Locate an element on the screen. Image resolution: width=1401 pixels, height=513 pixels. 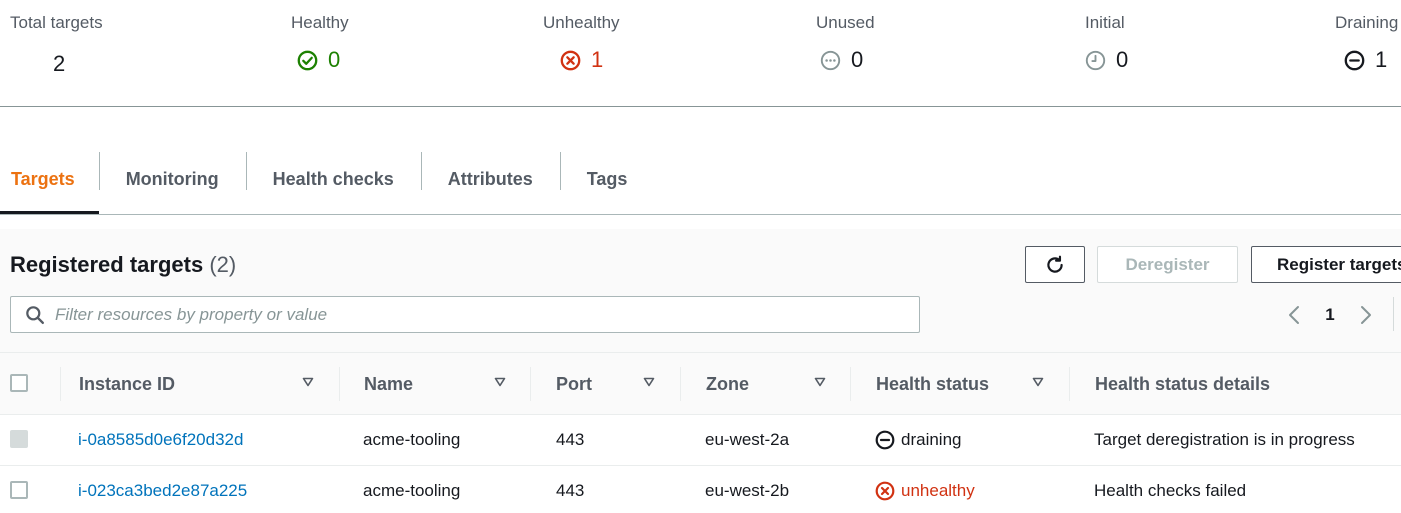
stat-unused-label: Unused is located at coordinates (845, 22).